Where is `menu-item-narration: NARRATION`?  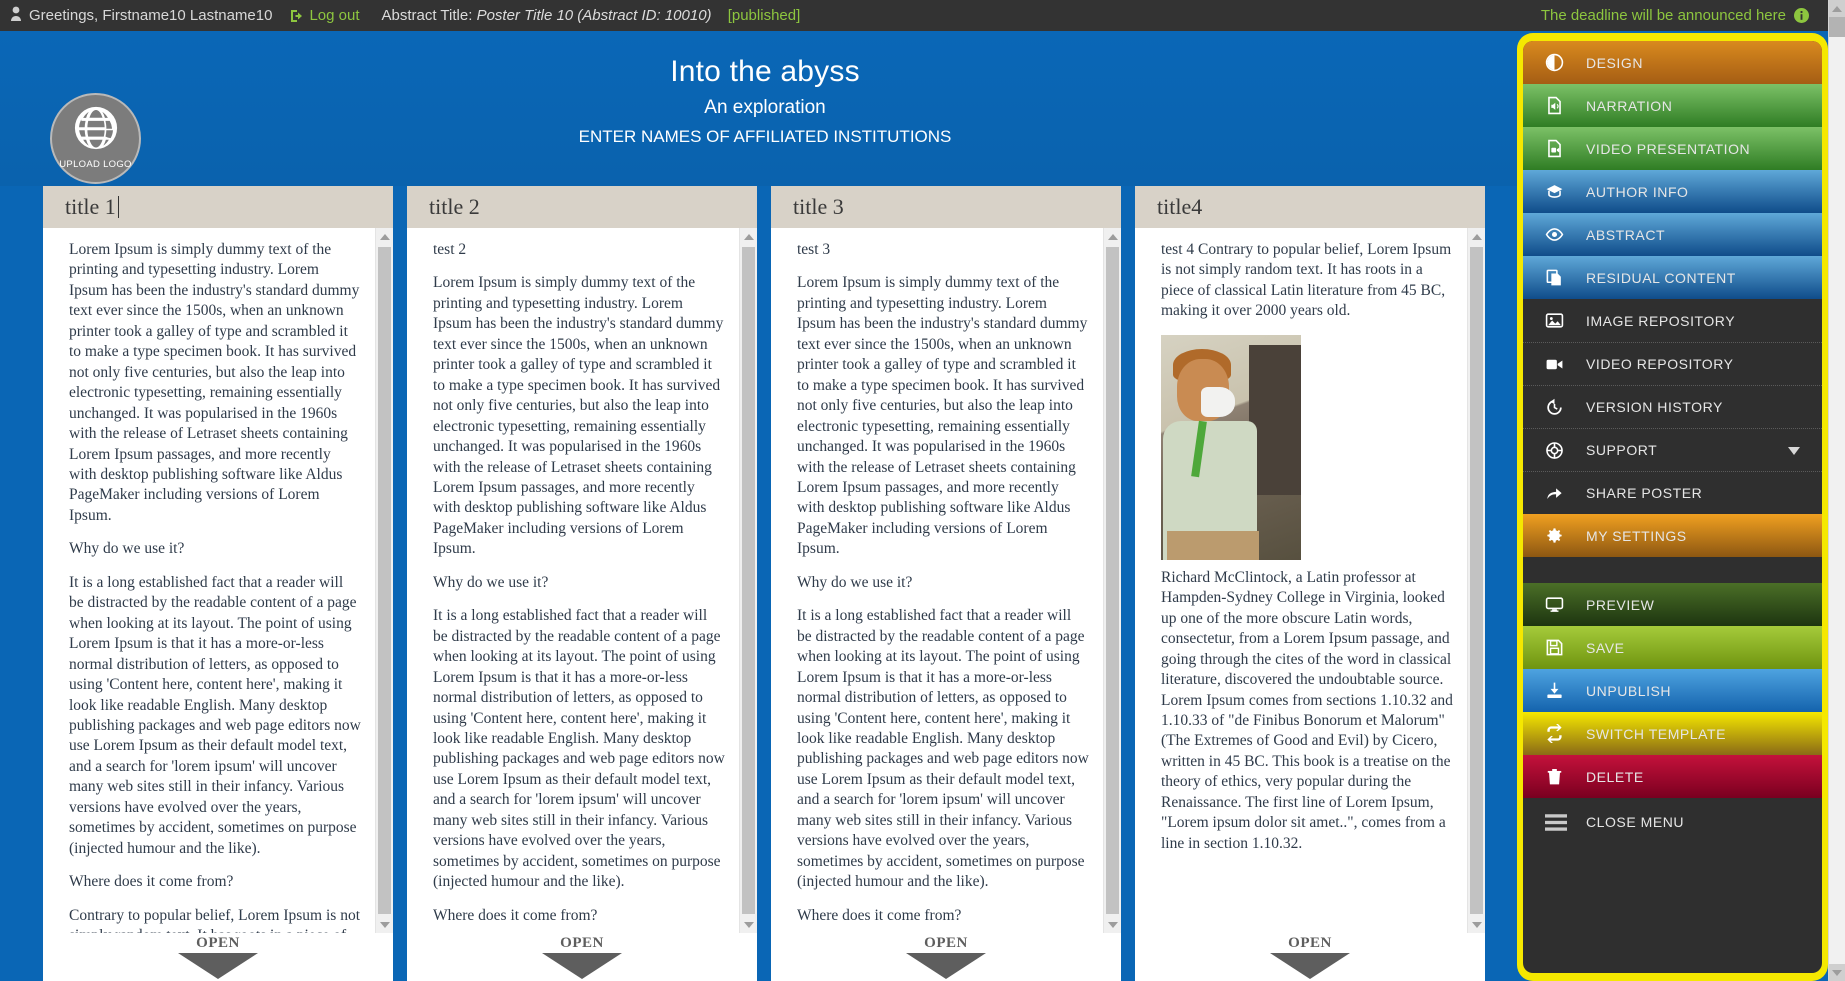 menu-item-narration: NARRATION is located at coordinates (1672, 105).